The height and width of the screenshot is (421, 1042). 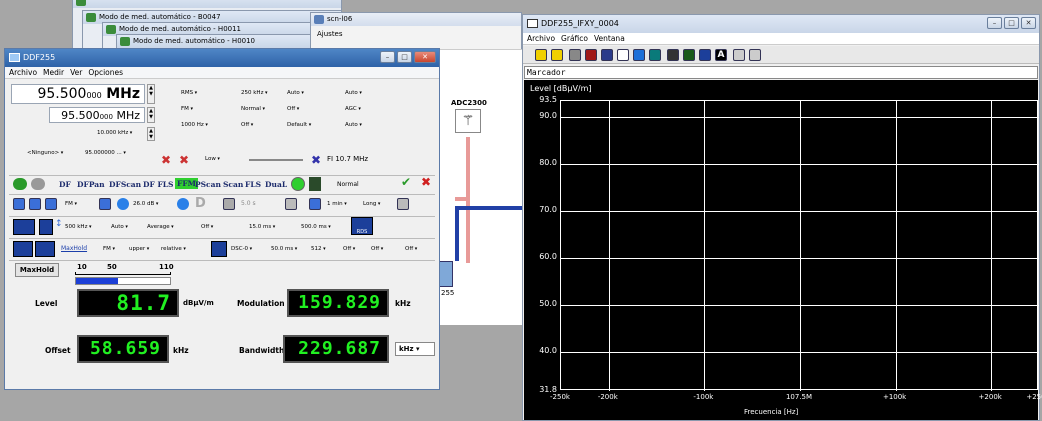 I want to click on marker-field: Marcador, so click(x=781, y=72).